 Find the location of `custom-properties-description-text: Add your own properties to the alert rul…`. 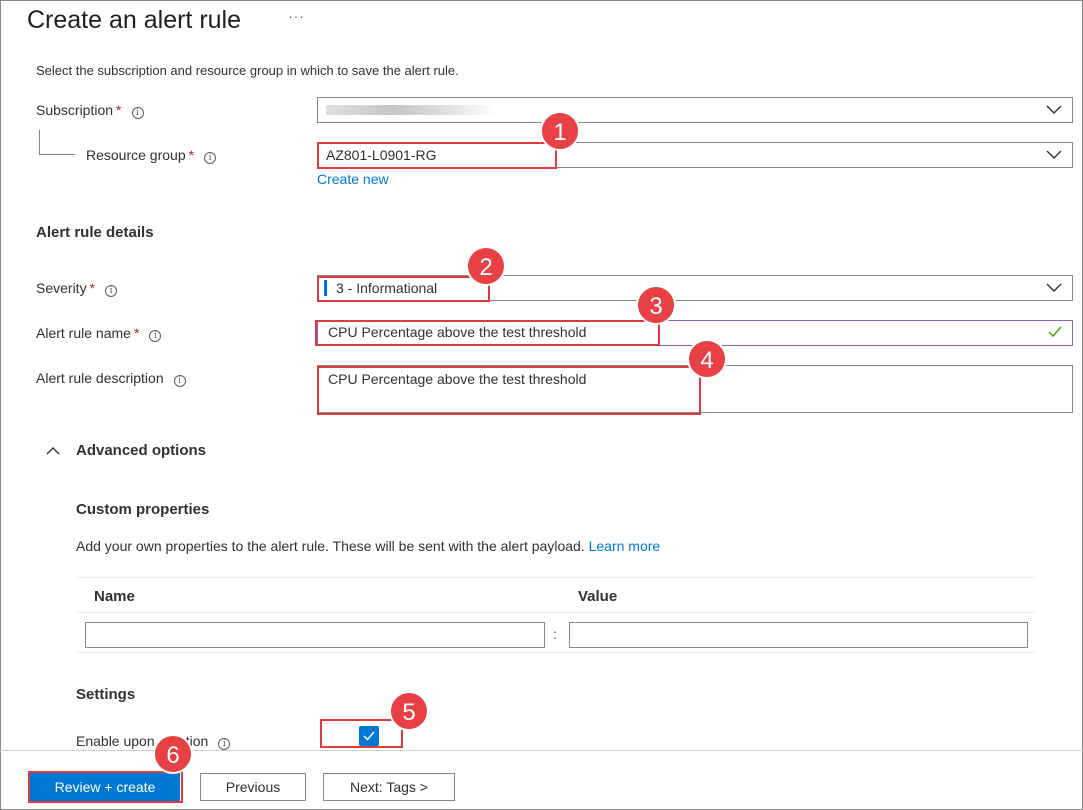

custom-properties-description-text: Add your own properties to the alert rul… is located at coordinates (330, 546).